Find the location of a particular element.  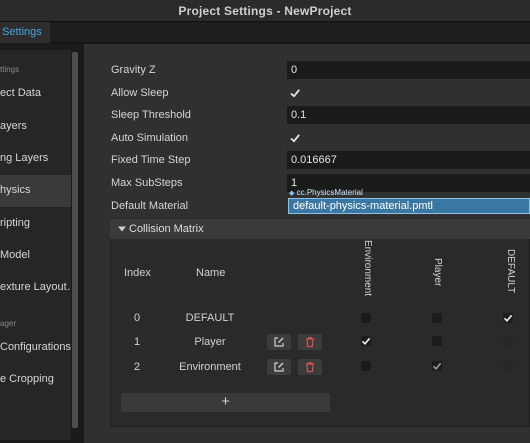

tab-bar: Settings is located at coordinates (265, 32).